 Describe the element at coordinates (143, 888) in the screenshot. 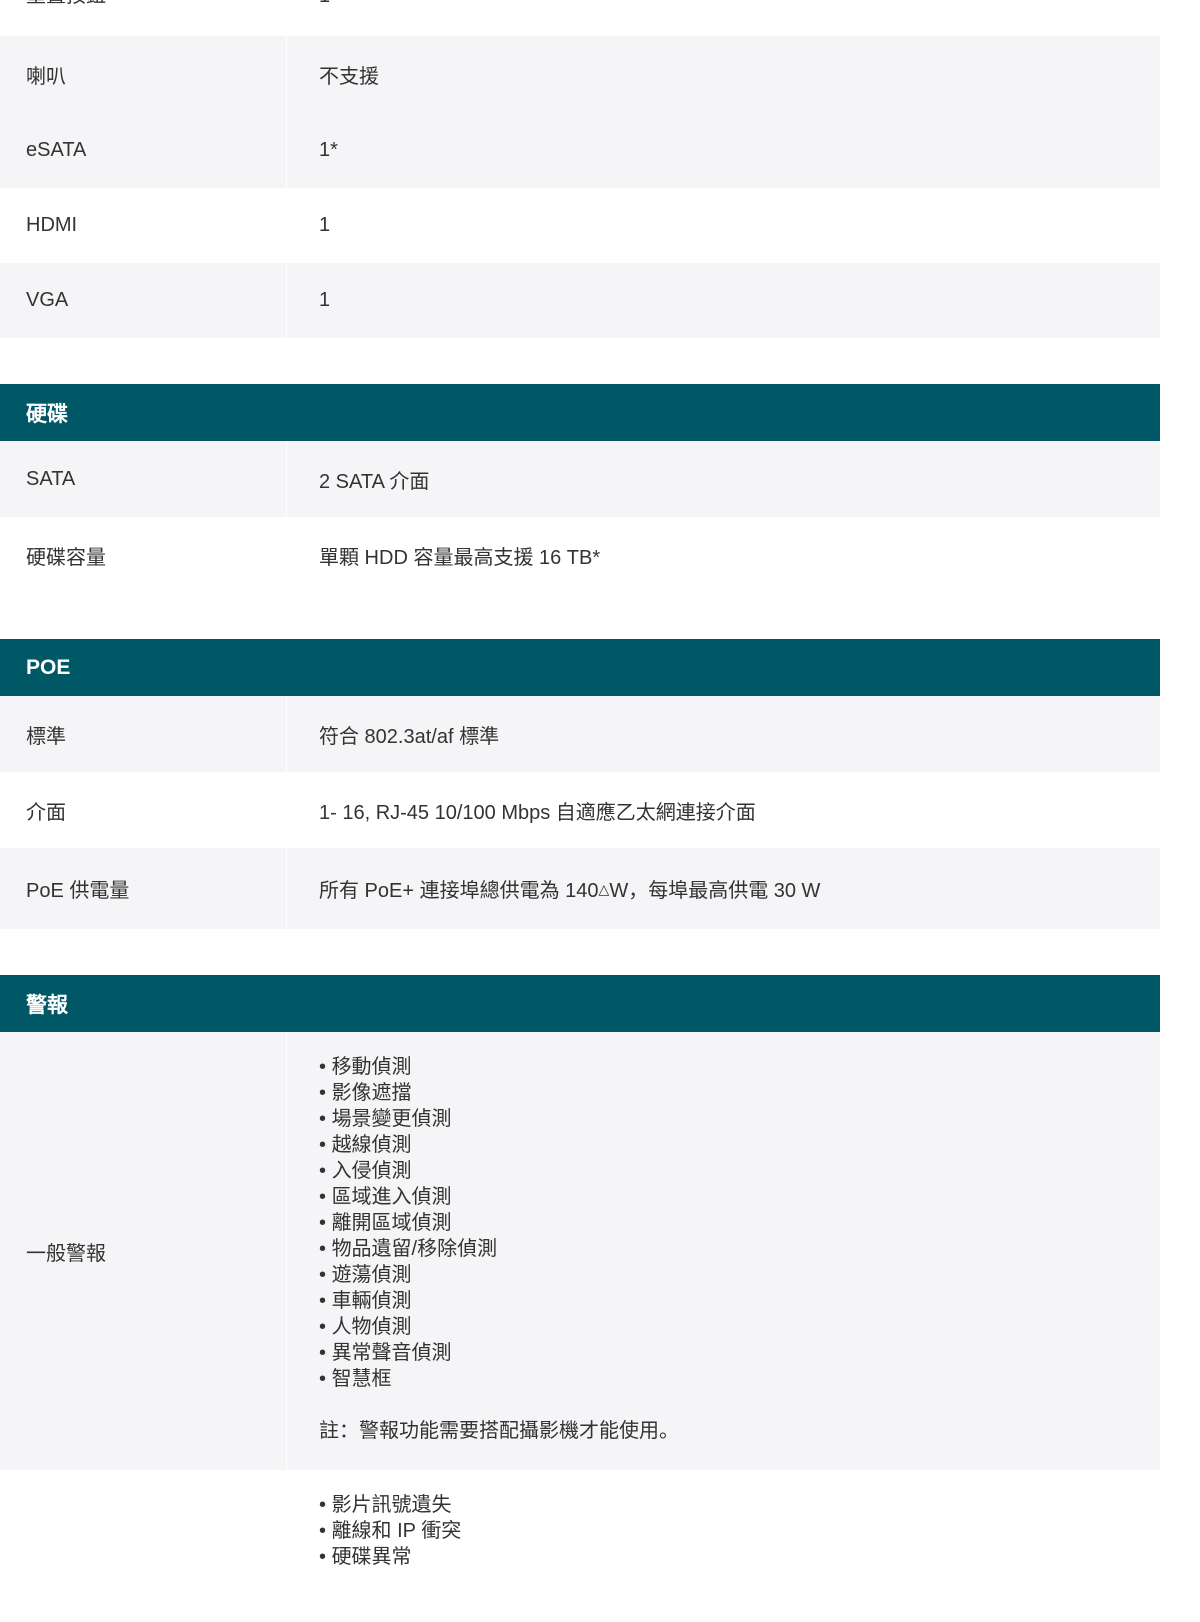

I see `spec-label: PoE 供電量` at that location.